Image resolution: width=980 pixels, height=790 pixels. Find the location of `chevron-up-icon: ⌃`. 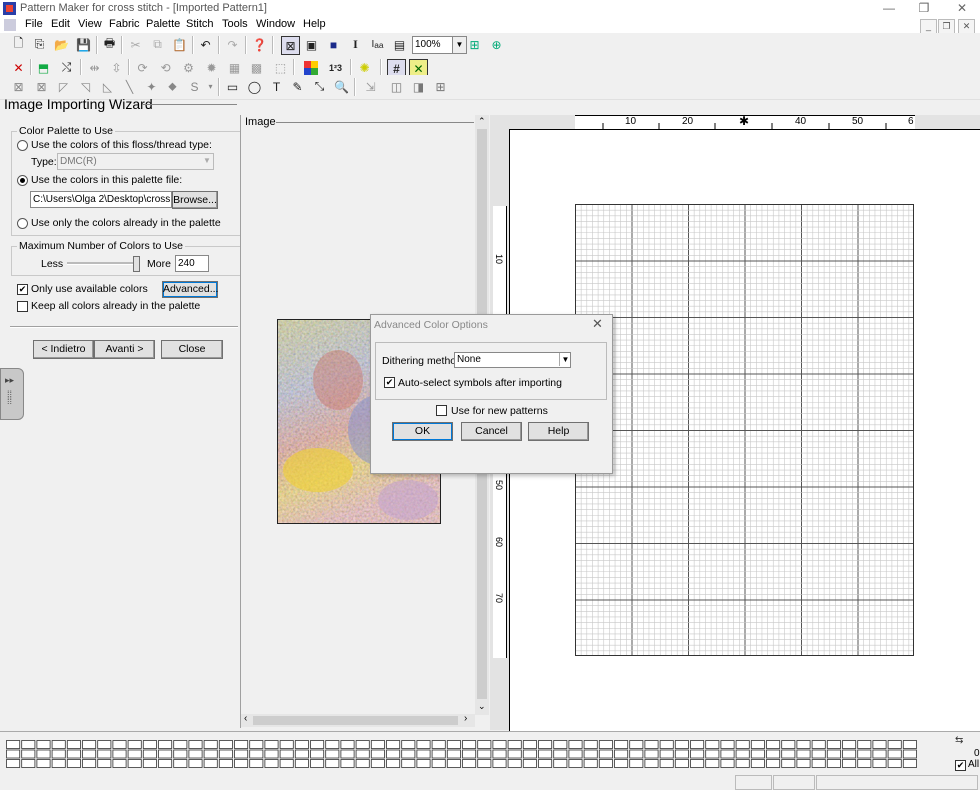

chevron-up-icon: ⌃ is located at coordinates (482, 121).